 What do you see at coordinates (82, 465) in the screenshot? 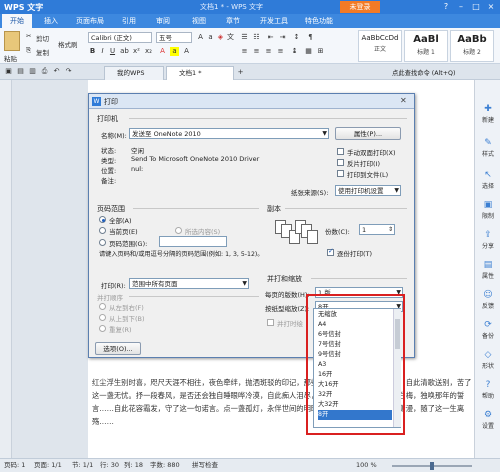
I see `status-section: 节: 1/1` at bounding box center [82, 465].